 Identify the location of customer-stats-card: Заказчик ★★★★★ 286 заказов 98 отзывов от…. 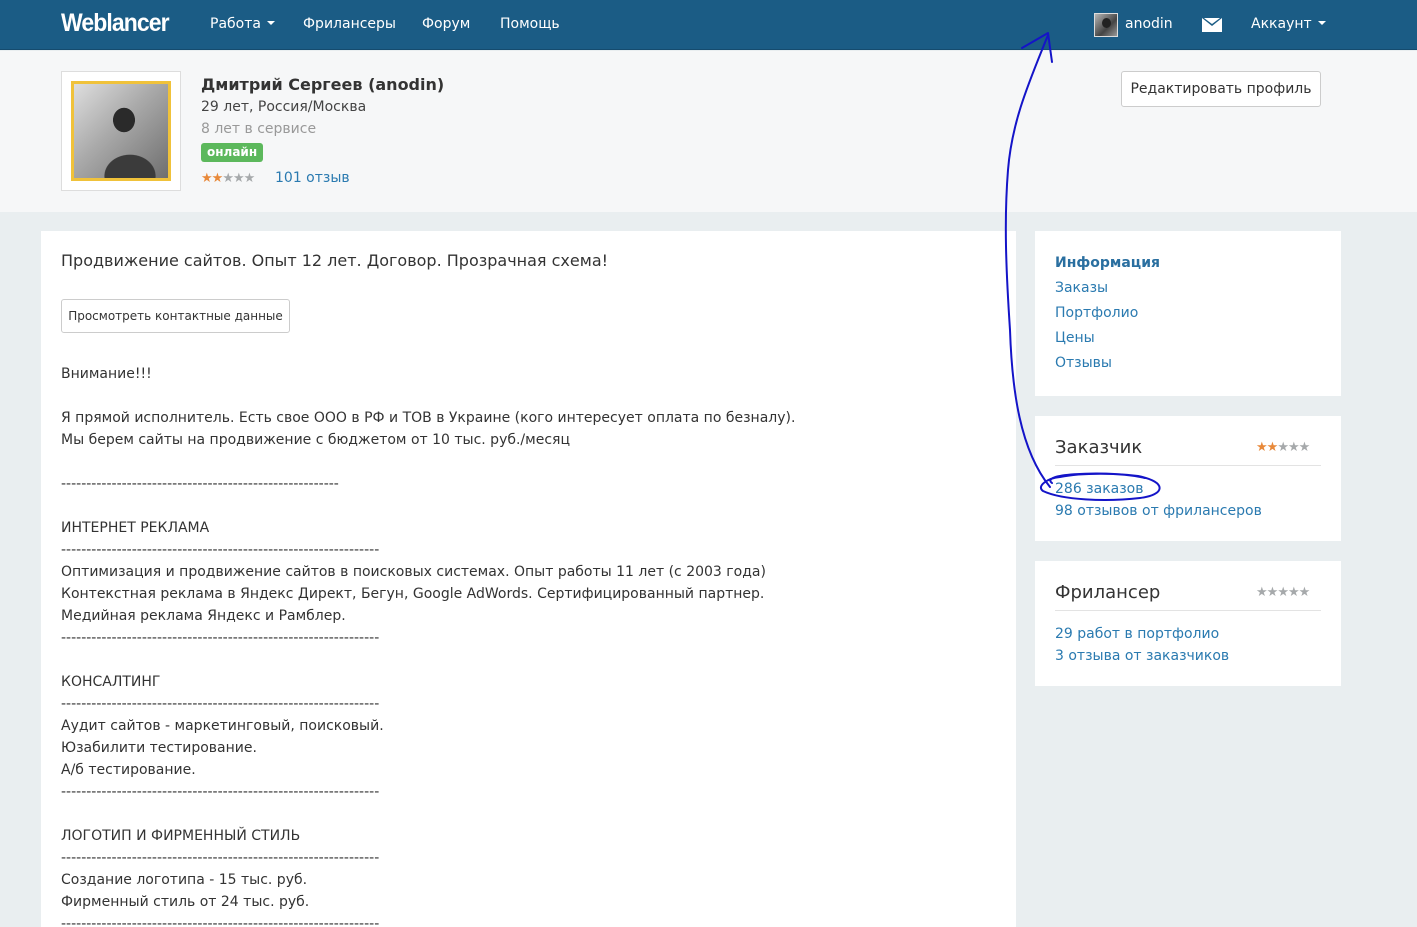
(1188, 478).